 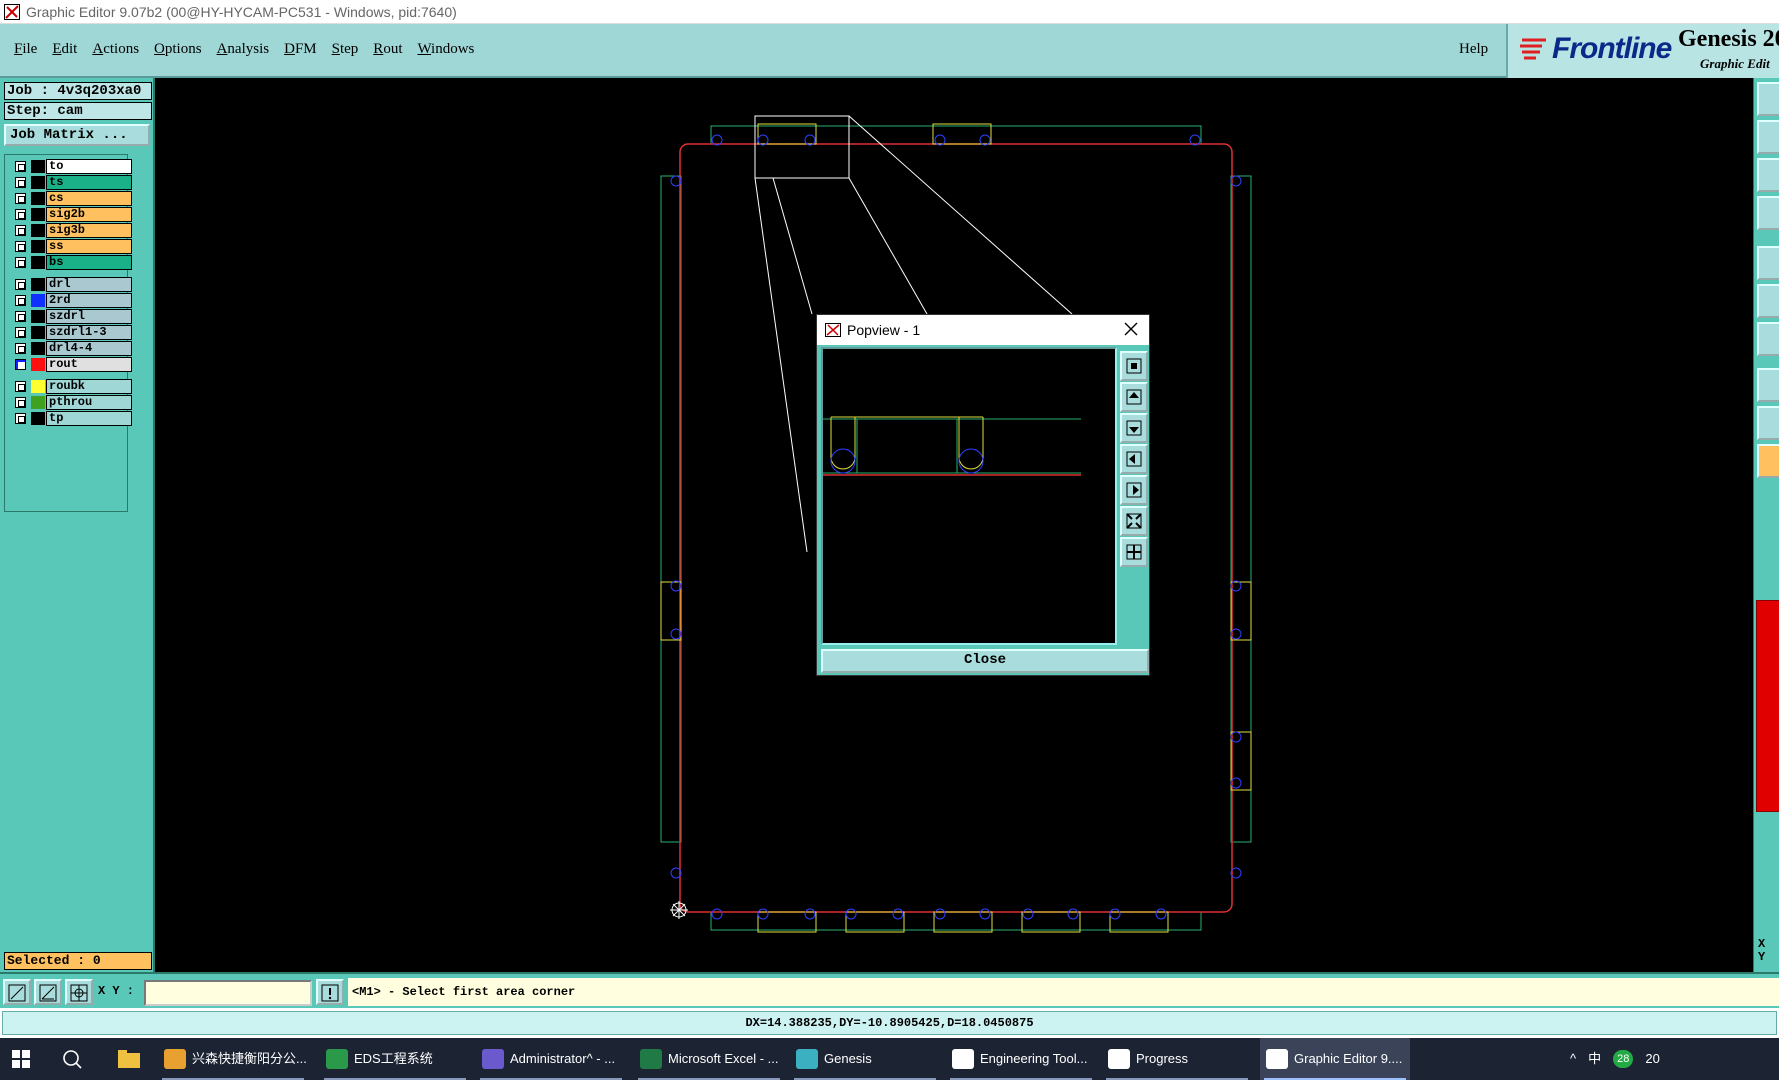 I want to click on layer-row-ts: ts, so click(x=70, y=182).